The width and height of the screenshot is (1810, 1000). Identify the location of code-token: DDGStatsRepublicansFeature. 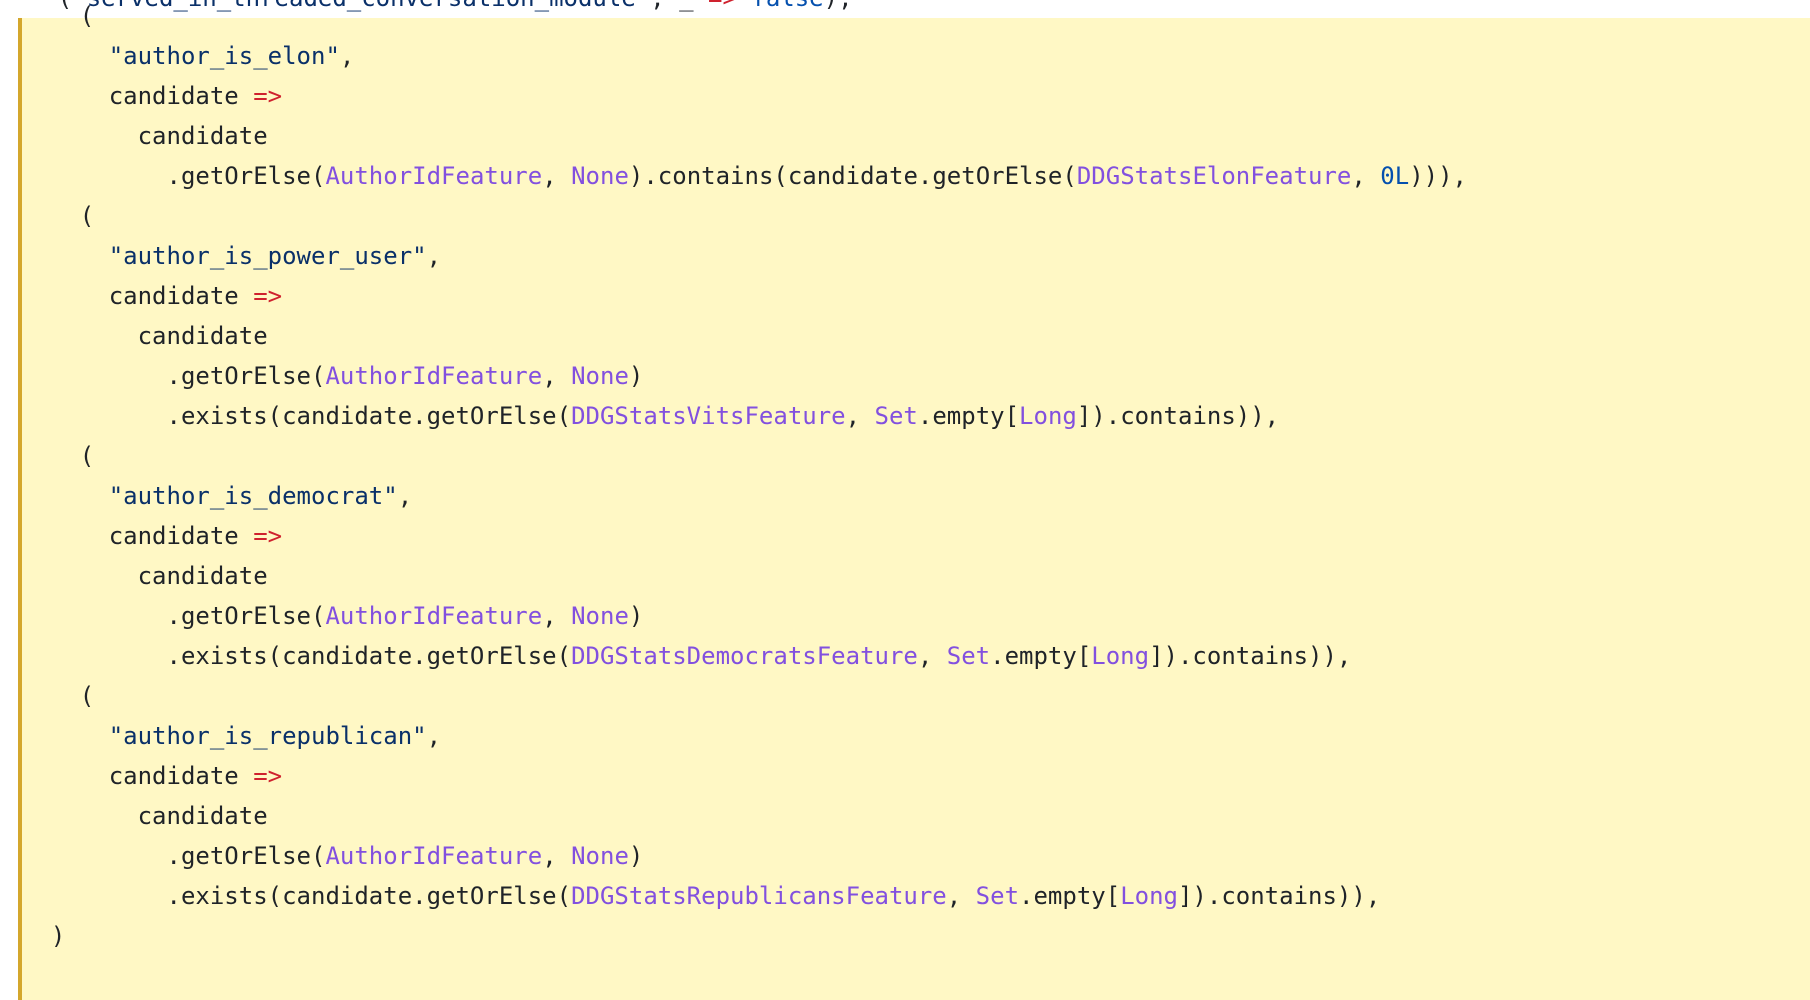
(759, 896).